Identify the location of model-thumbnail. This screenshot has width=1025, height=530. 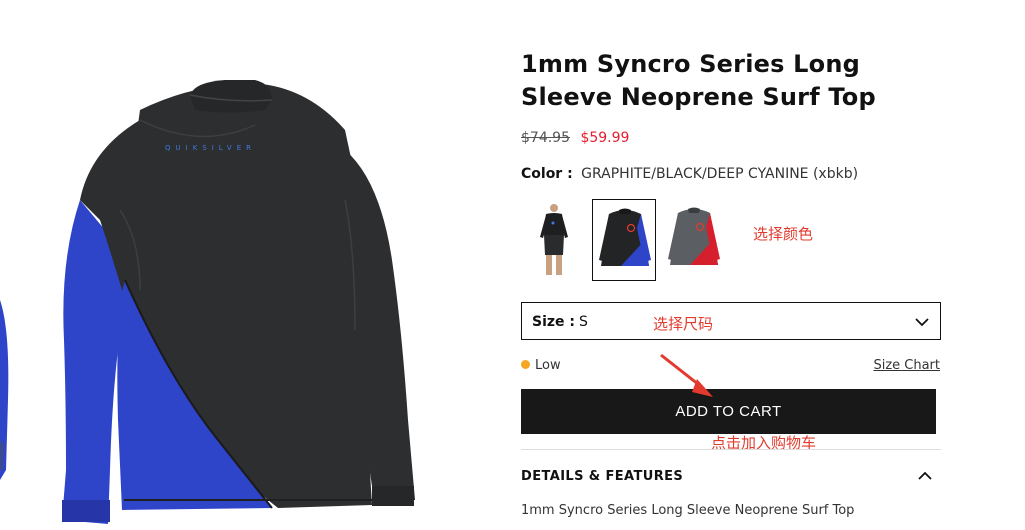
(554, 239).